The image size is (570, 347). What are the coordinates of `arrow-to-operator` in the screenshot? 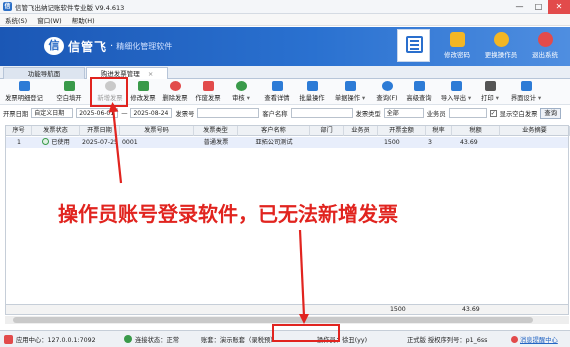 It's located at (302, 273).